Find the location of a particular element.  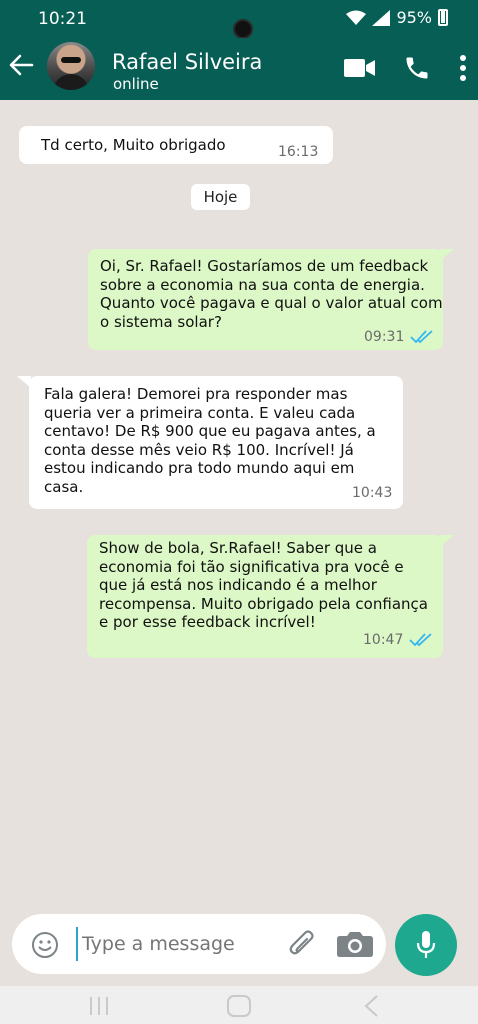

wifi-icon is located at coordinates (356, 17).